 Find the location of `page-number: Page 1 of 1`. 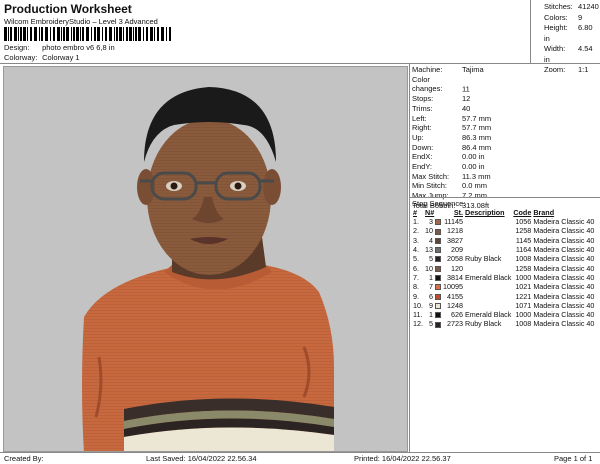

page-number: Page 1 of 1 is located at coordinates (573, 458).